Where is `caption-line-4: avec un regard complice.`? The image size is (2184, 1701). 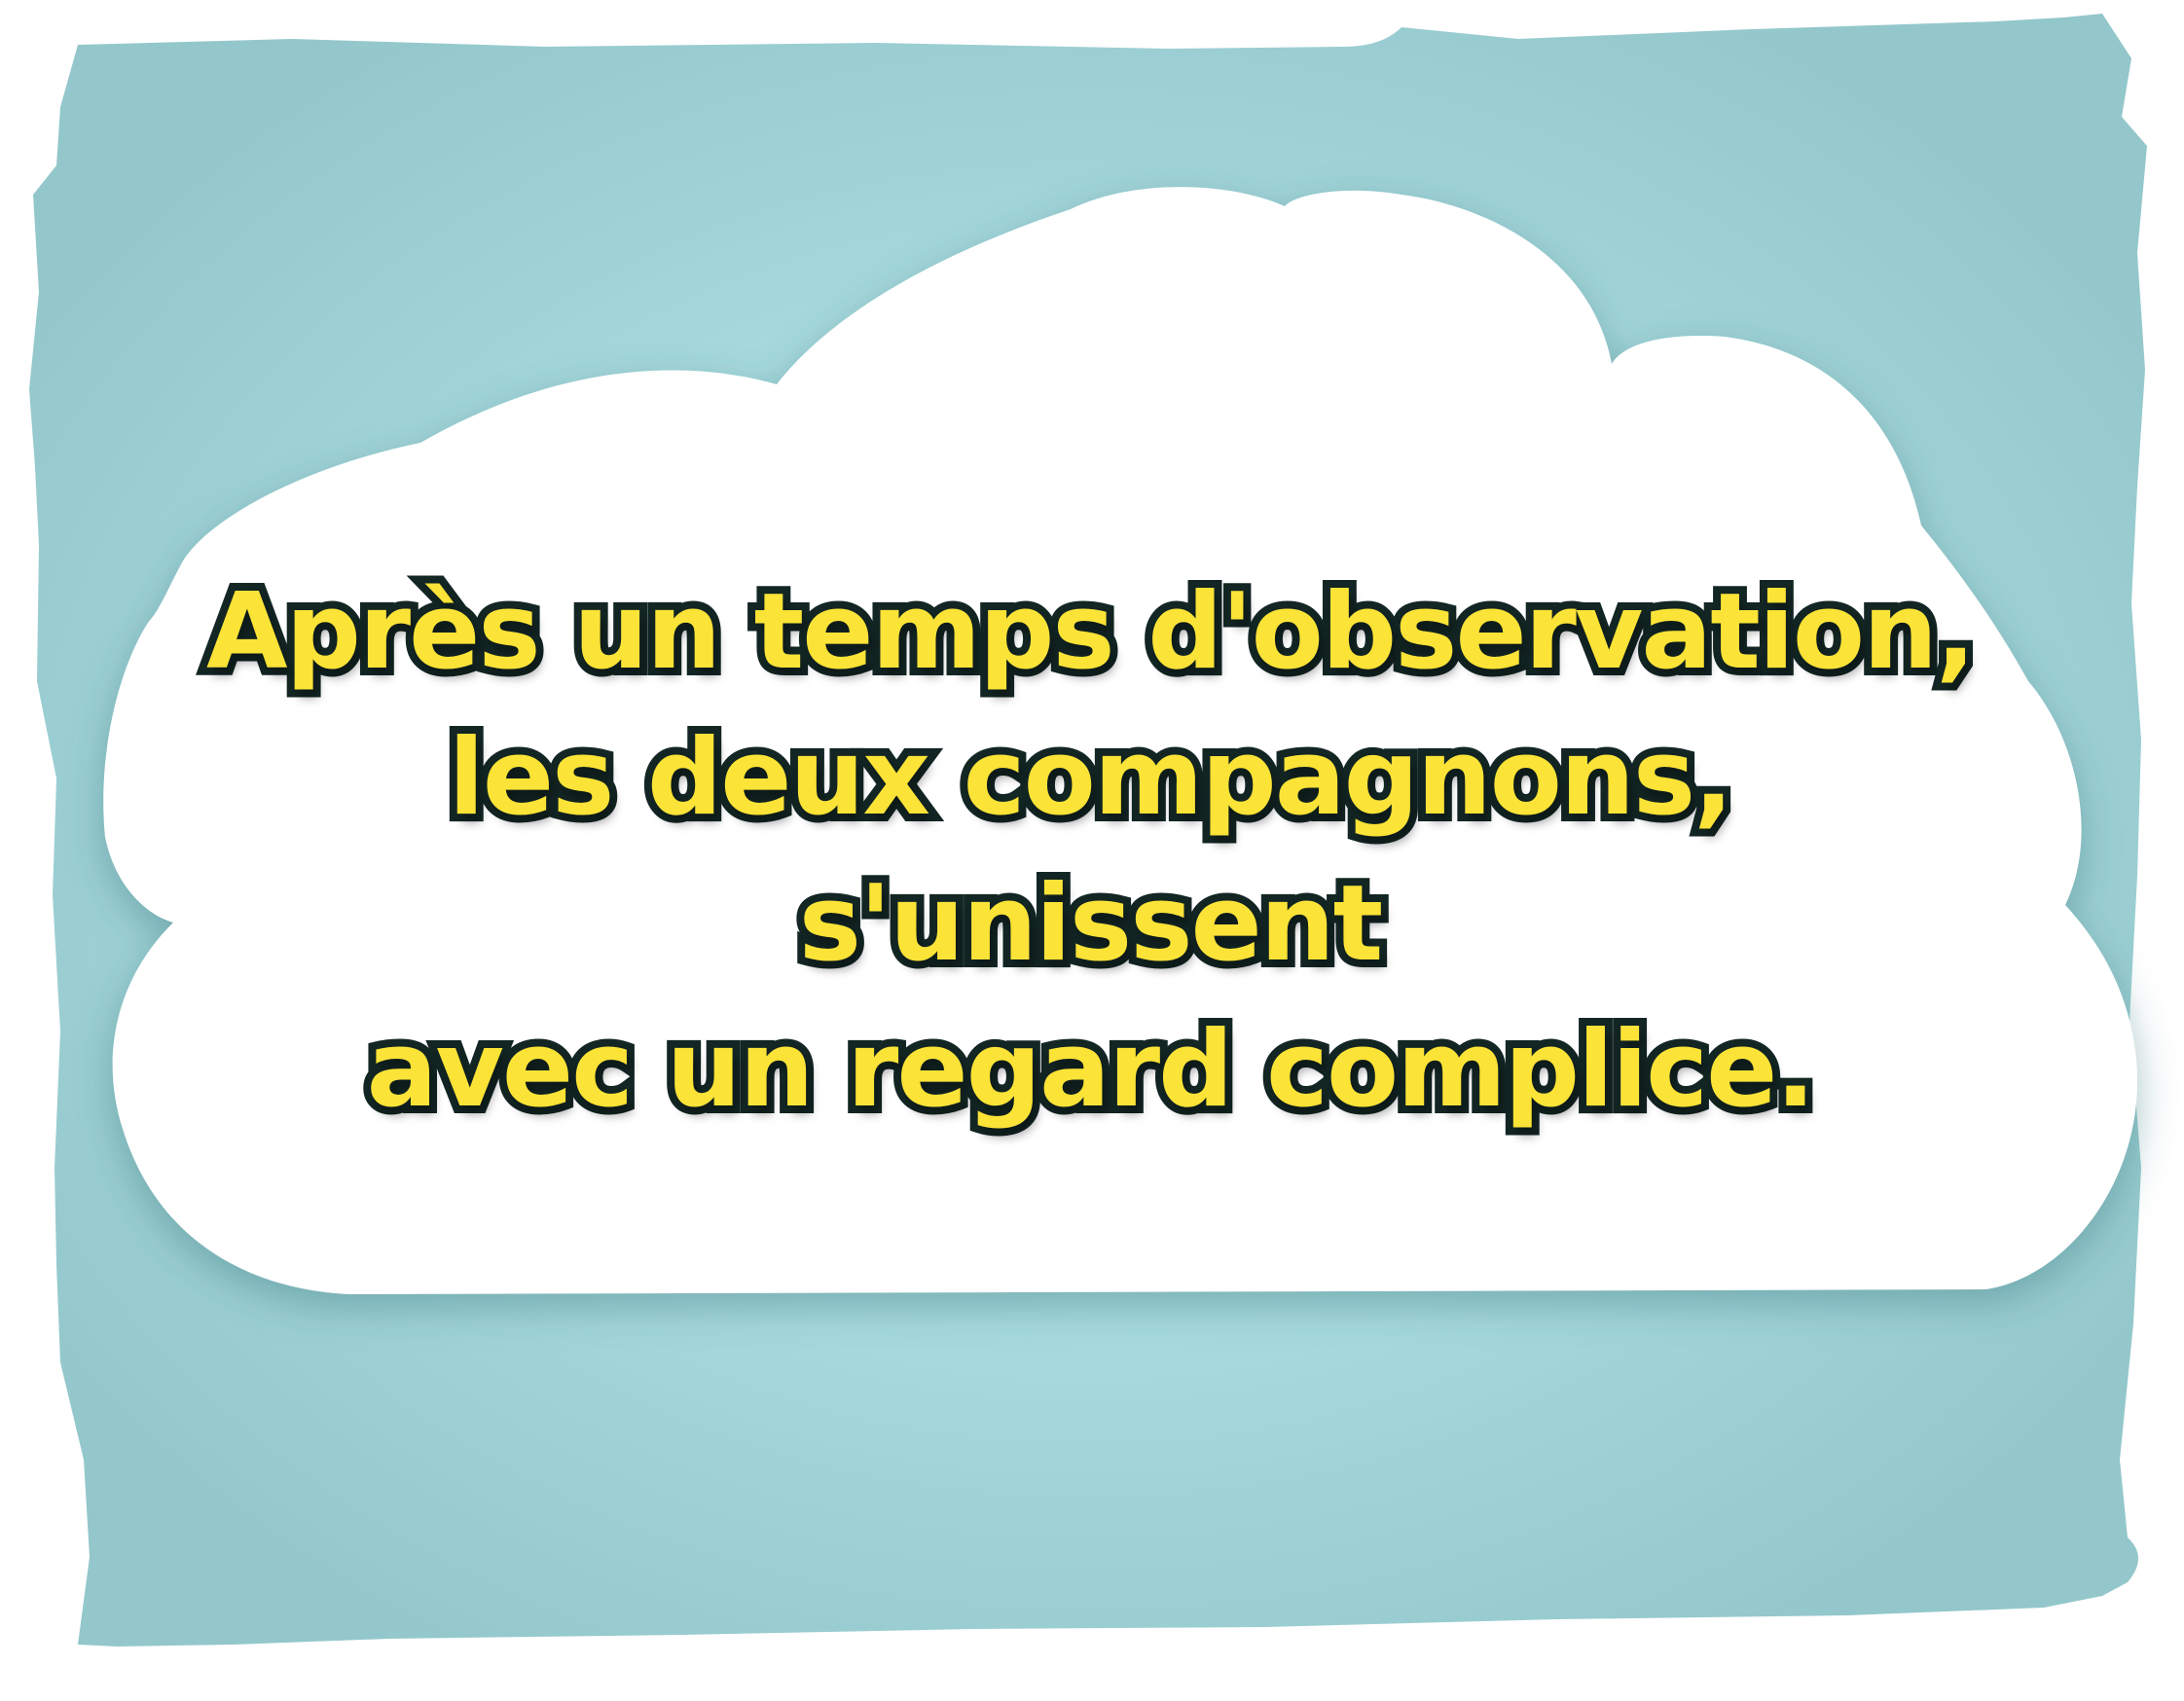
caption-line-4: avec un regard complice. is located at coordinates (1091, 1070).